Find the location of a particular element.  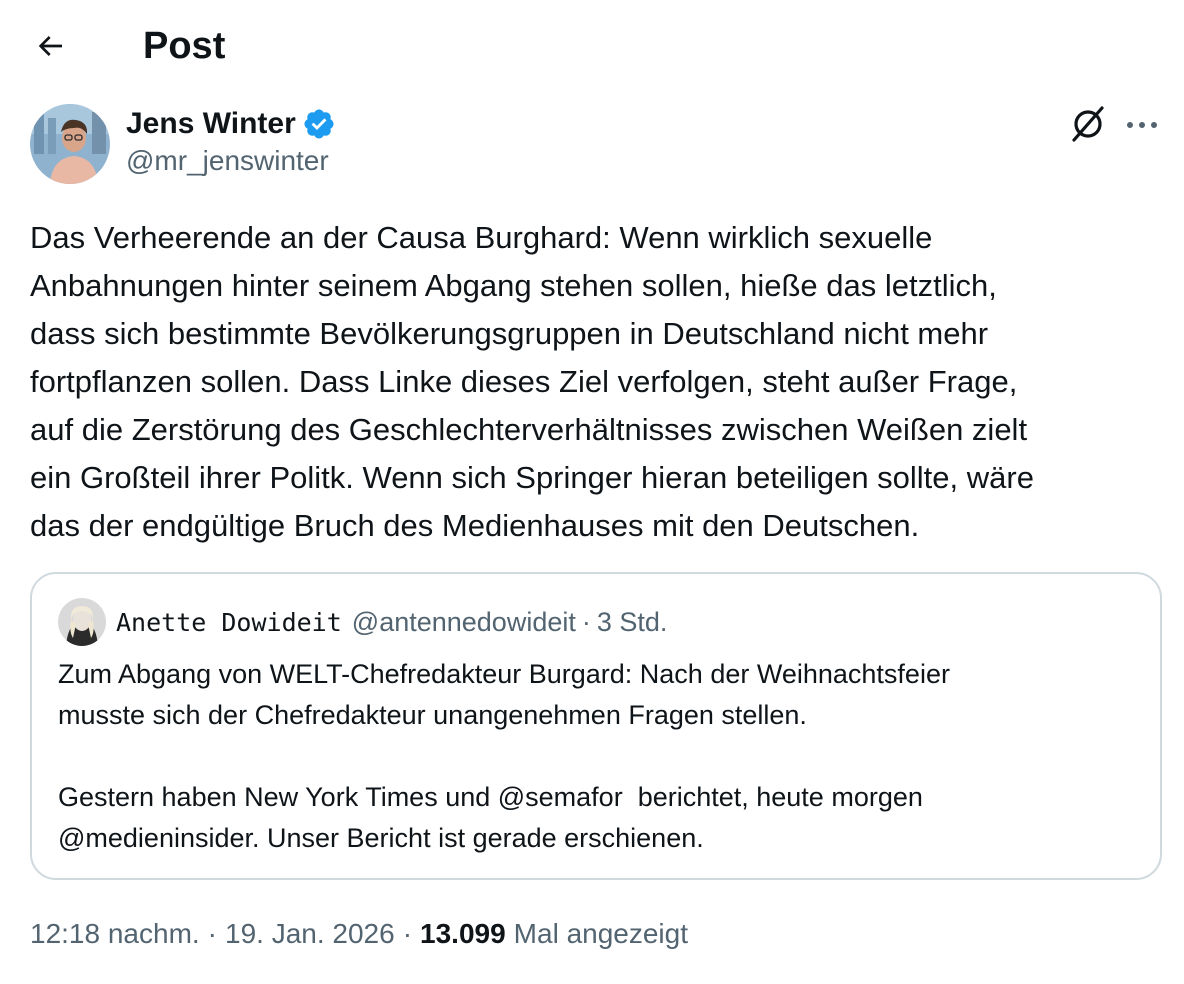

author-handle: @mr_jenswinter is located at coordinates (227, 161).